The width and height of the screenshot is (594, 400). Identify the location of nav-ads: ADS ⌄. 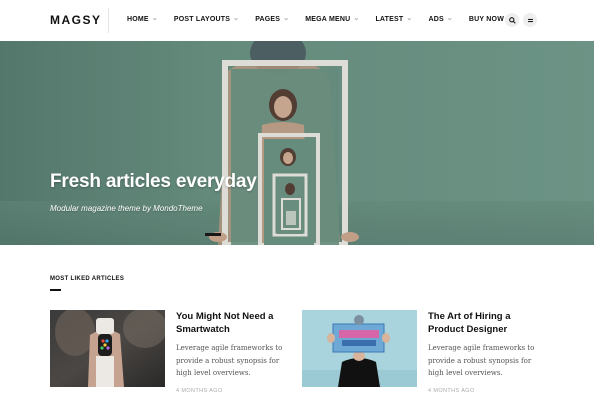
(440, 19).